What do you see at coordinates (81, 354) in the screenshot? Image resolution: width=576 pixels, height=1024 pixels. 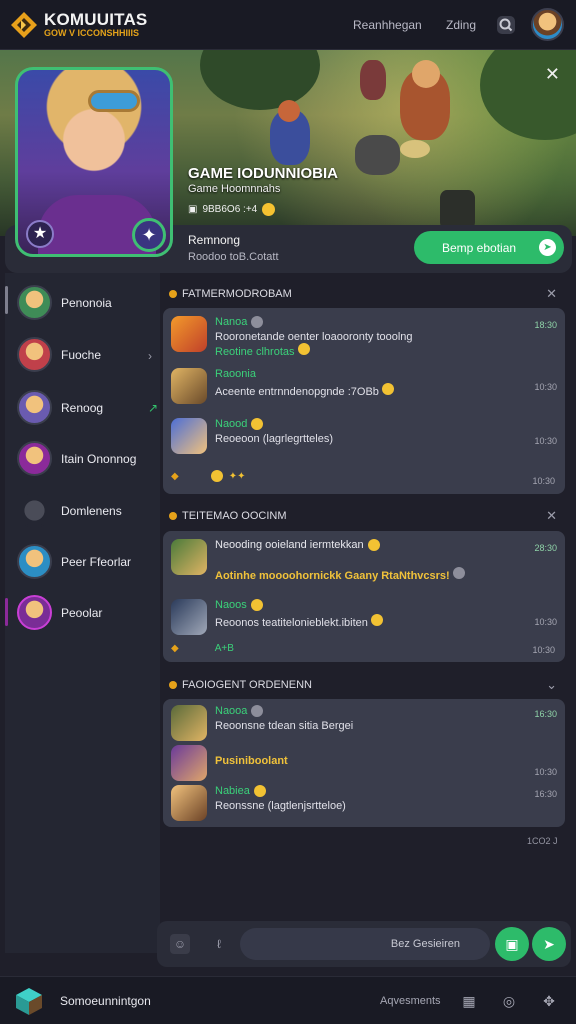 I see `sidebar-item-label: Fuoche` at bounding box center [81, 354].